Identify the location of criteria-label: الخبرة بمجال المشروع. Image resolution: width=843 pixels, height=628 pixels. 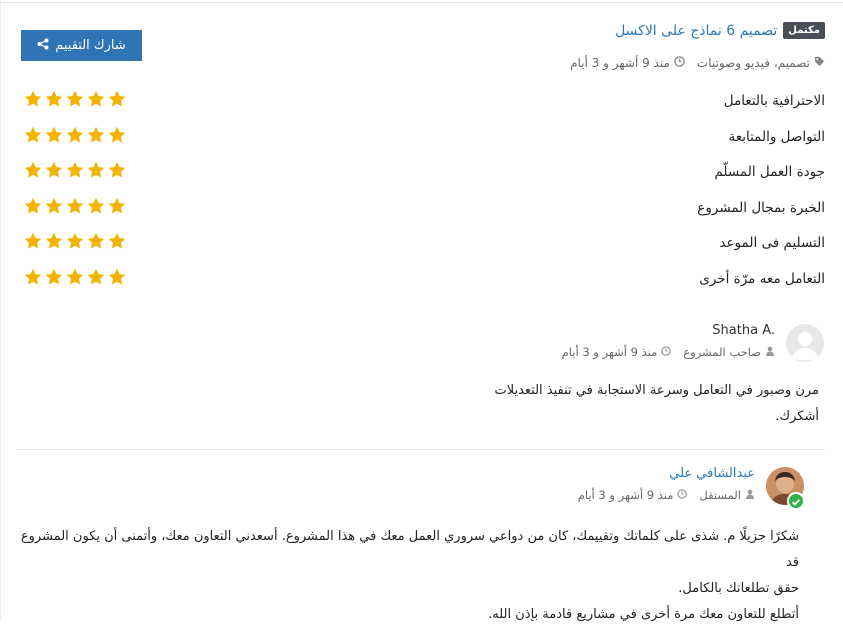
(761, 207).